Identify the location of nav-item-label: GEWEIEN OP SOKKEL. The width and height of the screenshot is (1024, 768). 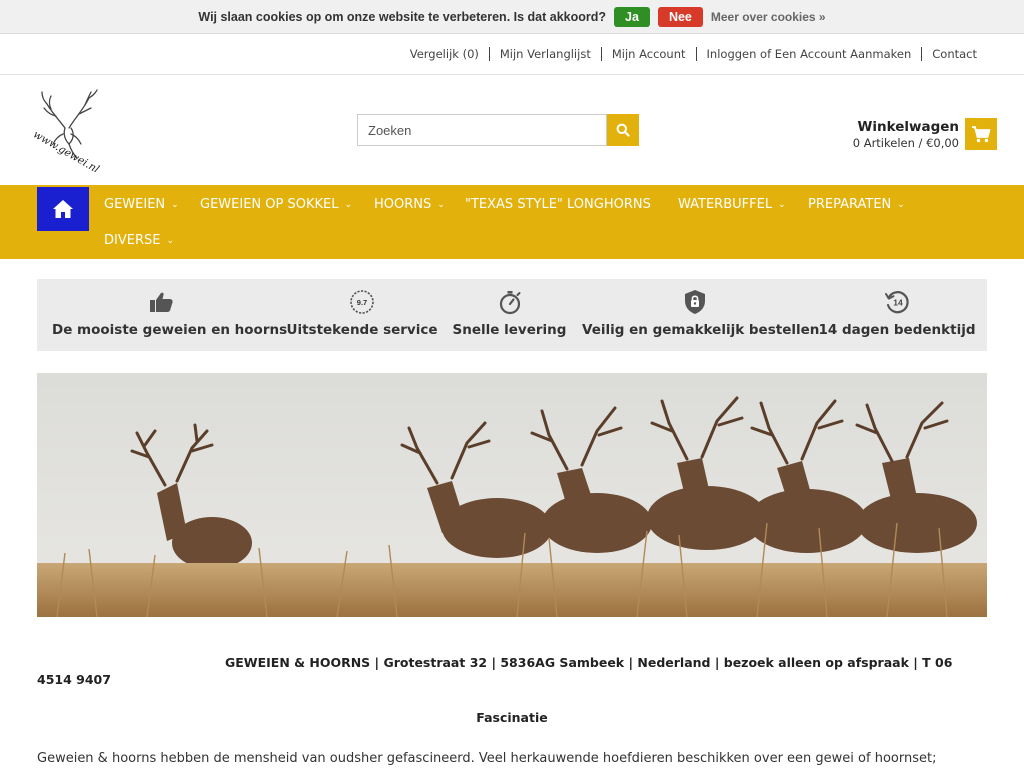
(269, 204).